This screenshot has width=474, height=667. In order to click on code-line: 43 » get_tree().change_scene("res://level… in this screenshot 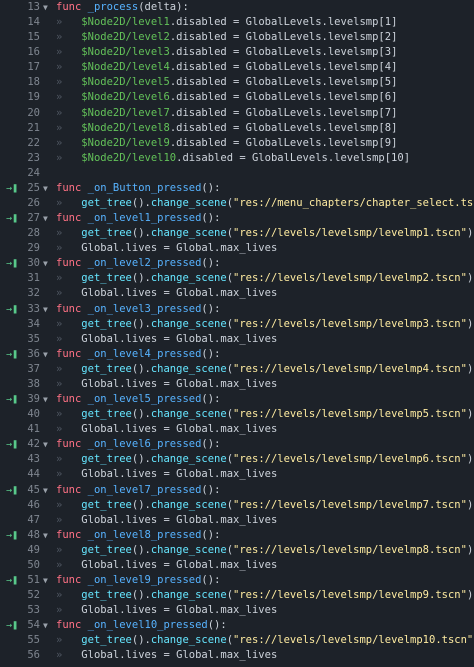, I will do `click(237, 459)`.